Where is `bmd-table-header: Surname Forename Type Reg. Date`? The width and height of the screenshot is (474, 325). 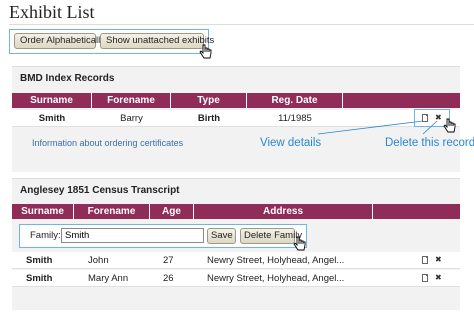
bmd-table-header: Surname Forename Type Reg. Date is located at coordinates (236, 100).